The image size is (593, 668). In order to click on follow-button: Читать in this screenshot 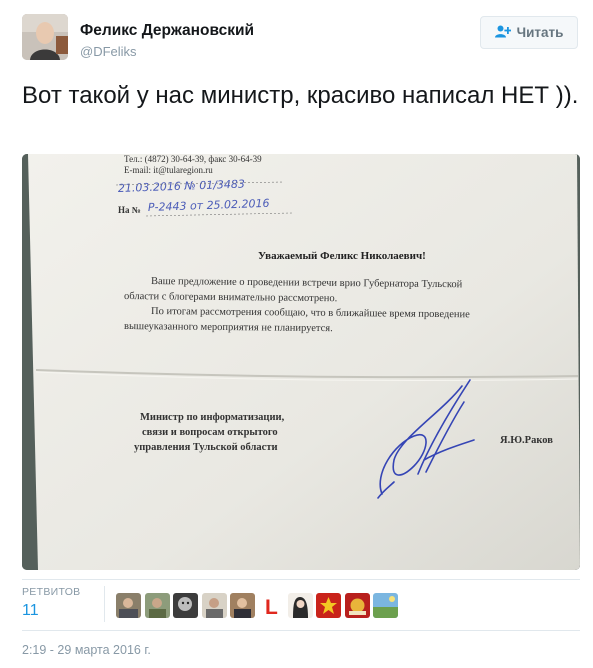, I will do `click(529, 32)`.